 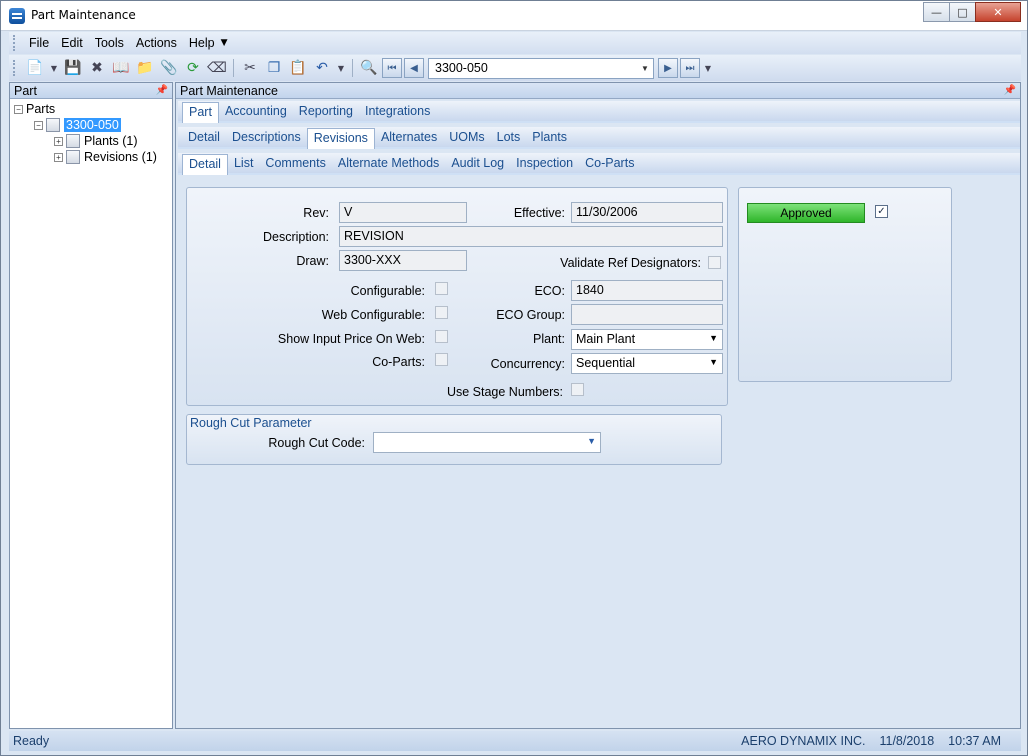 I want to click on tree-node-parts: − Parts, so click(x=91, y=109).